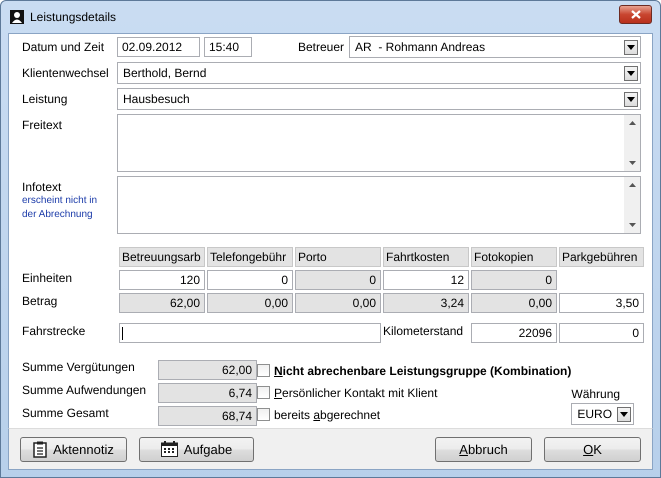  What do you see at coordinates (43, 124) in the screenshot?
I see `field-label: Freitext` at bounding box center [43, 124].